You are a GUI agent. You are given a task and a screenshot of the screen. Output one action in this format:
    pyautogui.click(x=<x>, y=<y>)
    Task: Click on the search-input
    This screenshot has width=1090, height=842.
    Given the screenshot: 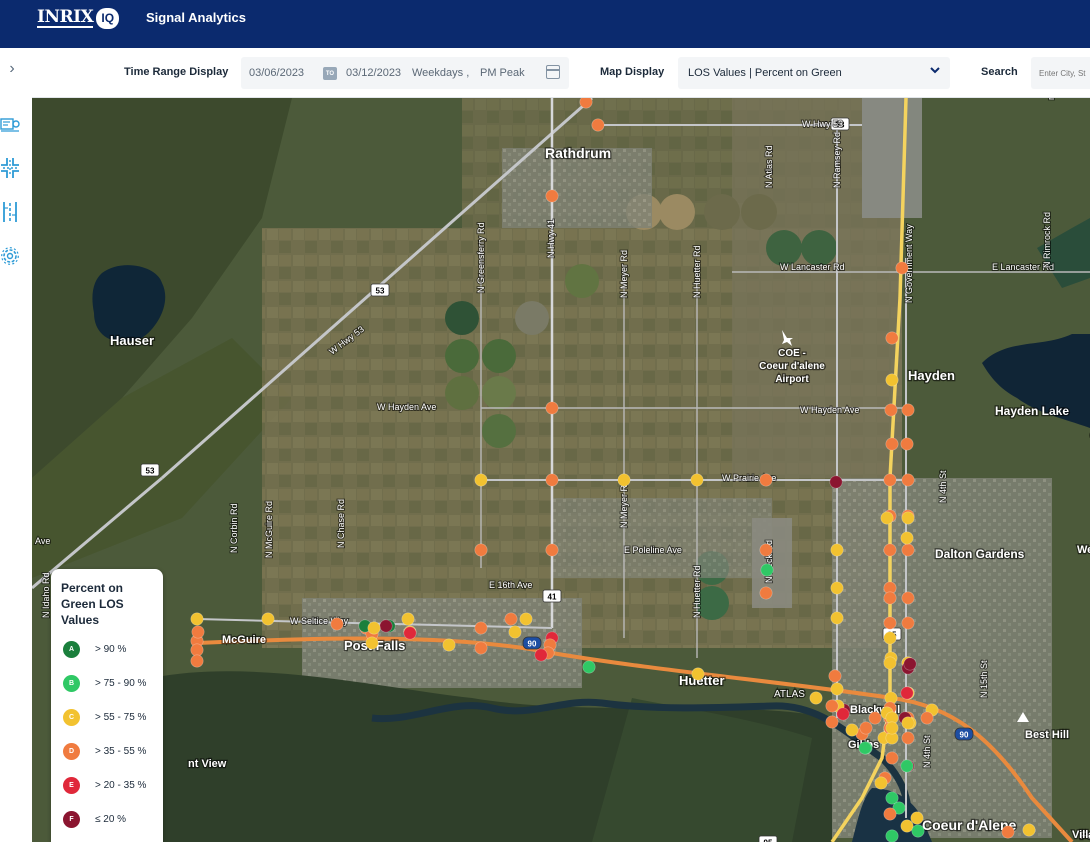 What is the action you would take?
    pyautogui.click(x=1060, y=73)
    